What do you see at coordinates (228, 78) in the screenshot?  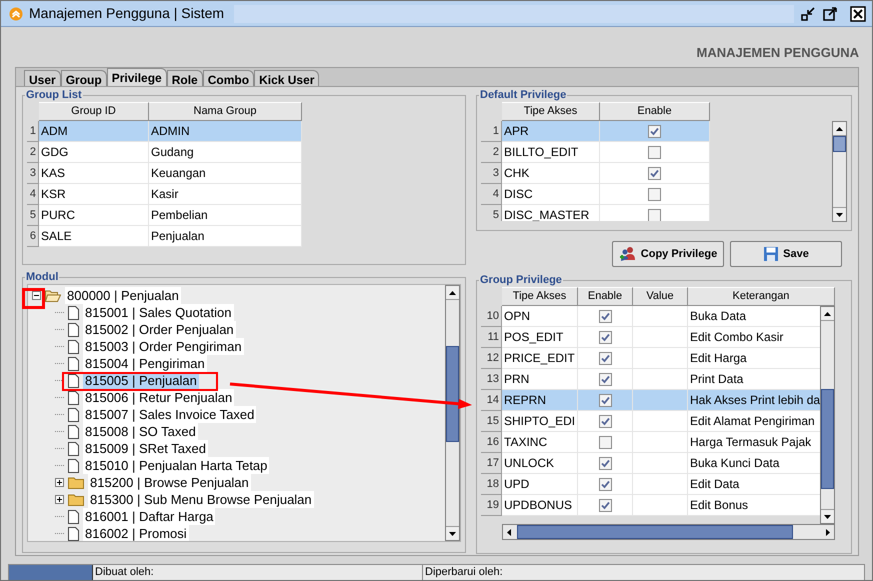 I see `tab: Combo` at bounding box center [228, 78].